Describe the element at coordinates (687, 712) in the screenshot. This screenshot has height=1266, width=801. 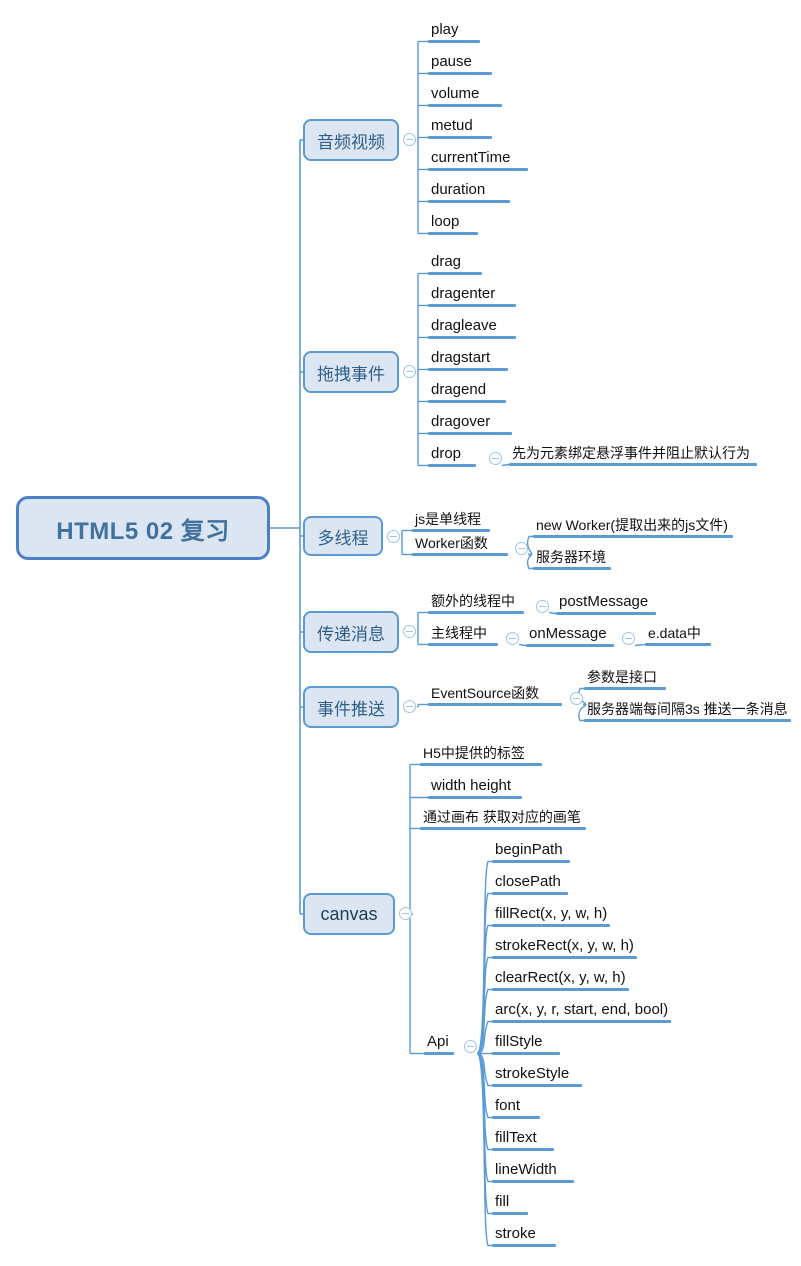
I see `leaf-node-服务器端每间隔3s-推送一条消息: 服务器端每间隔3s 推送一条消息` at that location.